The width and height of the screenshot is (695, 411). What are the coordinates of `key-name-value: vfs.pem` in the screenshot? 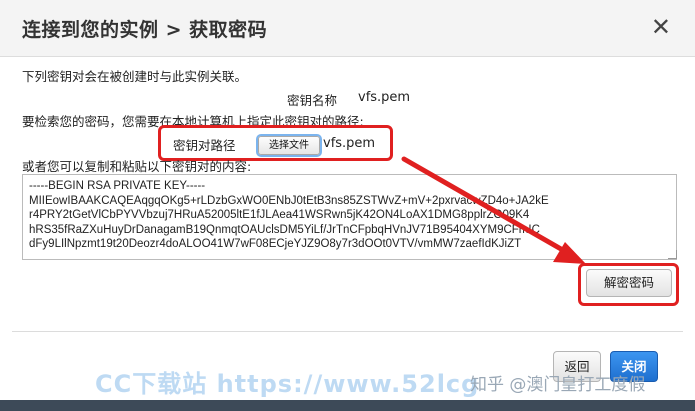 It's located at (384, 97).